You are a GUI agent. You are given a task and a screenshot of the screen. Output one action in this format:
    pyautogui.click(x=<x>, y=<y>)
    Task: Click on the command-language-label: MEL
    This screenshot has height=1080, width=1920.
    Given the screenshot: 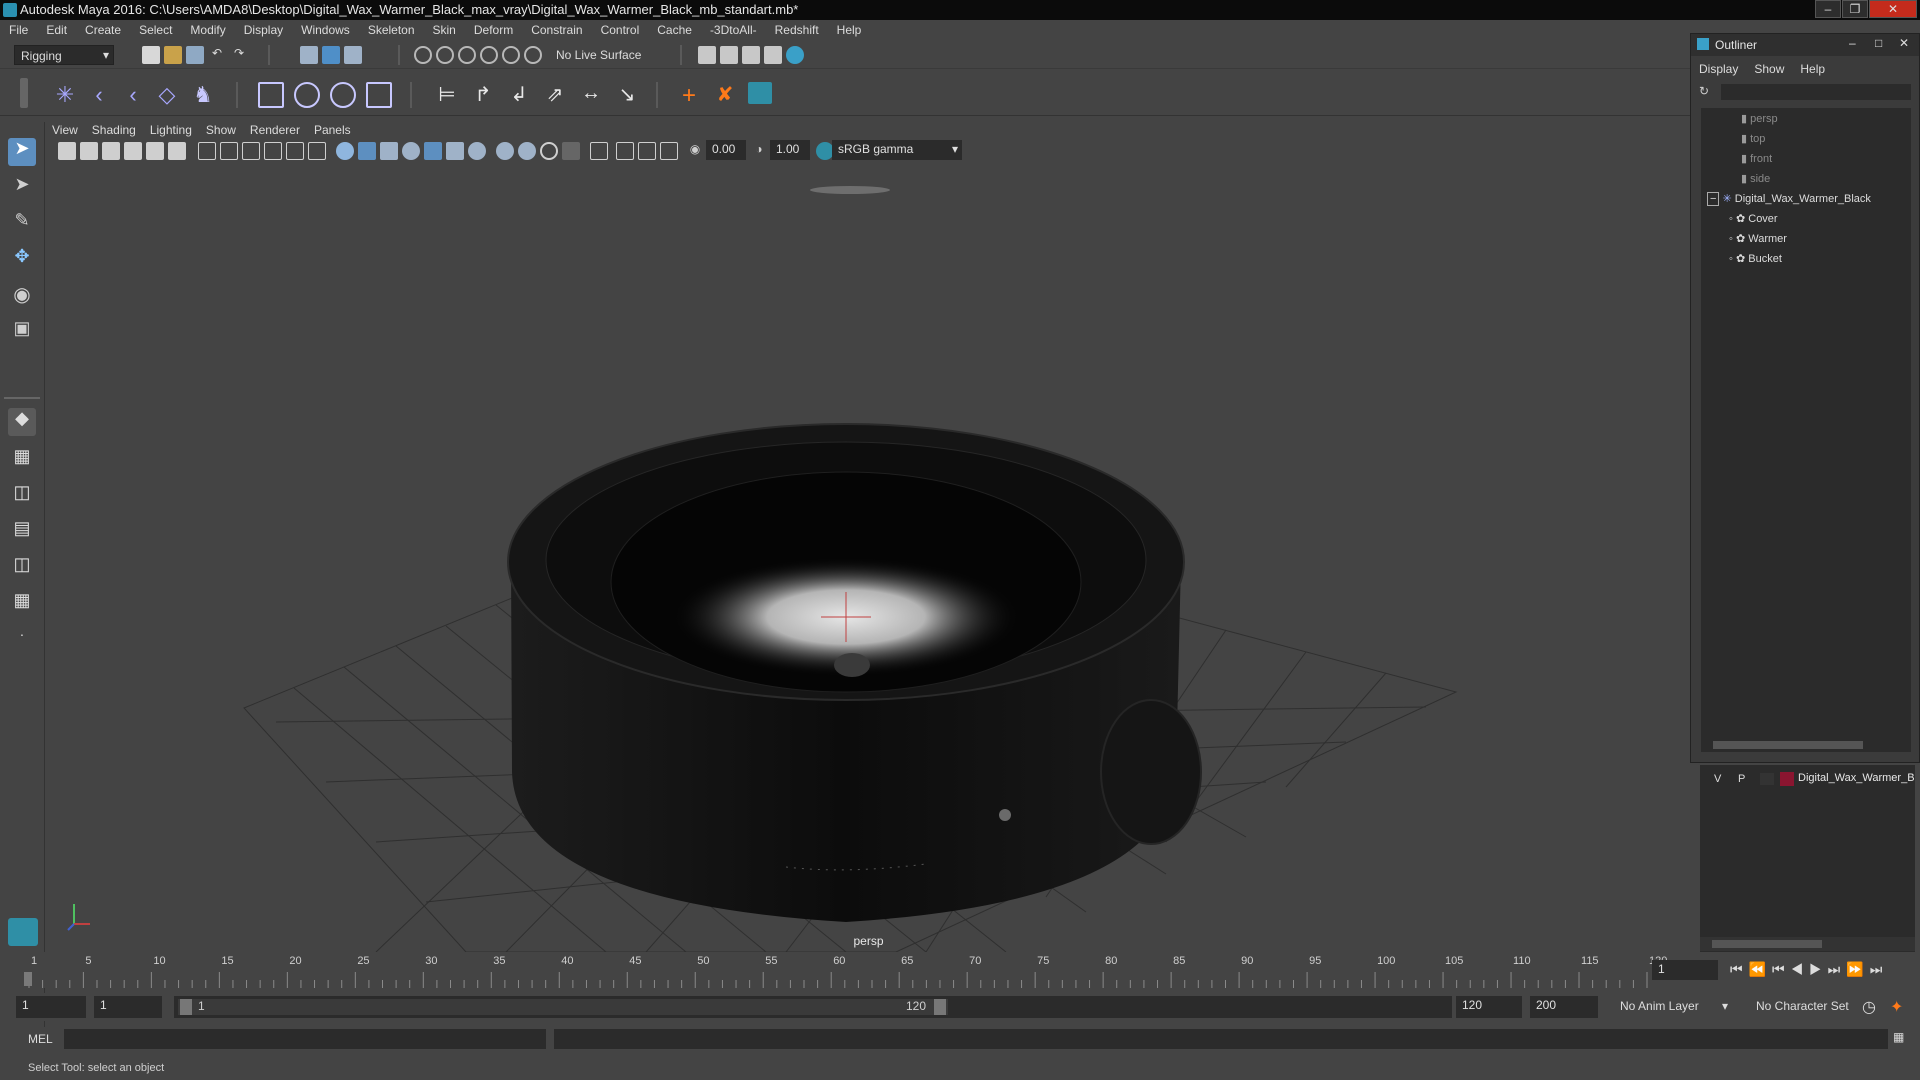 What is the action you would take?
    pyautogui.click(x=40, y=1039)
    